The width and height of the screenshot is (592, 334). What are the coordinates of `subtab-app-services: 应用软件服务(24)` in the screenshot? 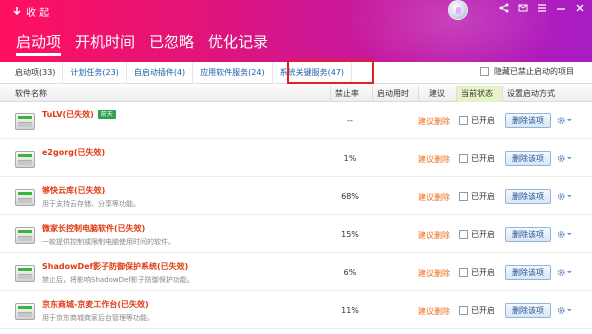 It's located at (233, 72).